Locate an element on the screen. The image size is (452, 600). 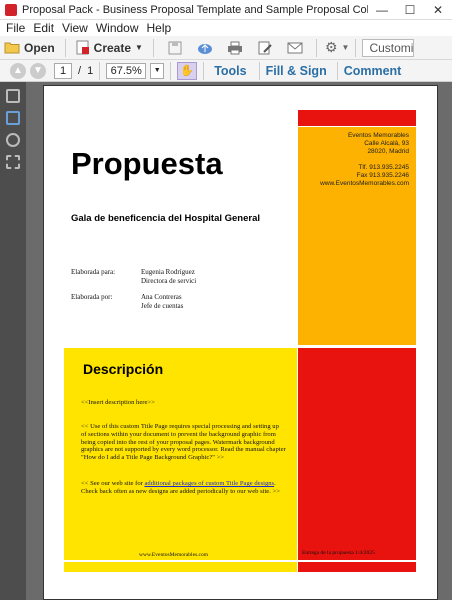
close-button: ✕ is located at coordinates (438, 10).